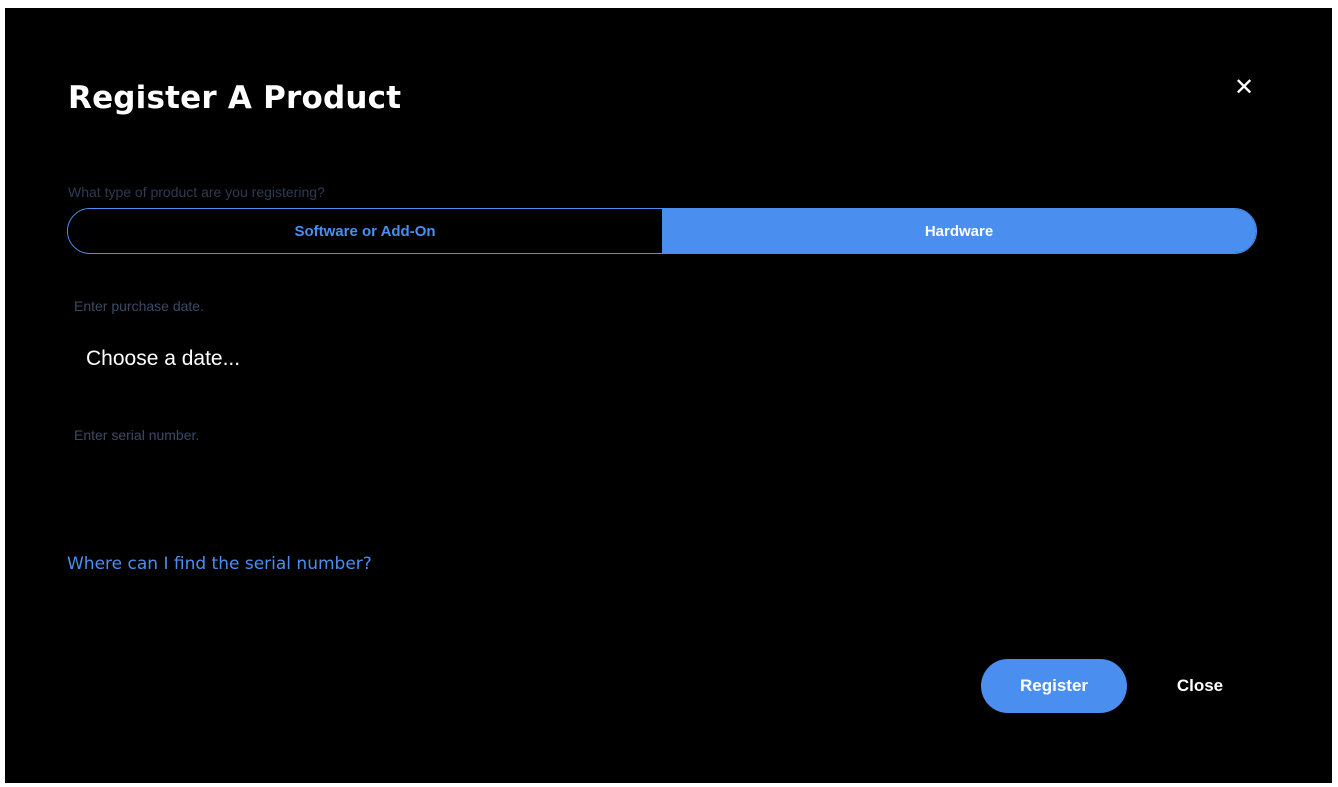 This screenshot has height=787, width=1338. Describe the element at coordinates (219, 564) in the screenshot. I see `serial-help-link: Where can I find the serial number?` at that location.